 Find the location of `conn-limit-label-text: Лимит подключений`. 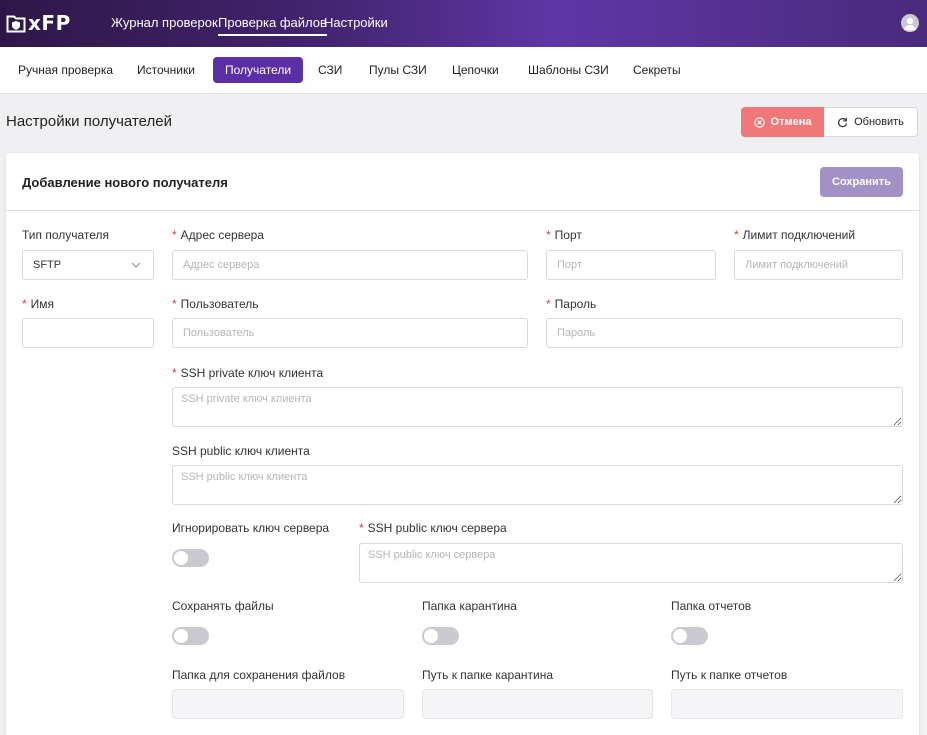

conn-limit-label-text: Лимит подключений is located at coordinates (799, 235).